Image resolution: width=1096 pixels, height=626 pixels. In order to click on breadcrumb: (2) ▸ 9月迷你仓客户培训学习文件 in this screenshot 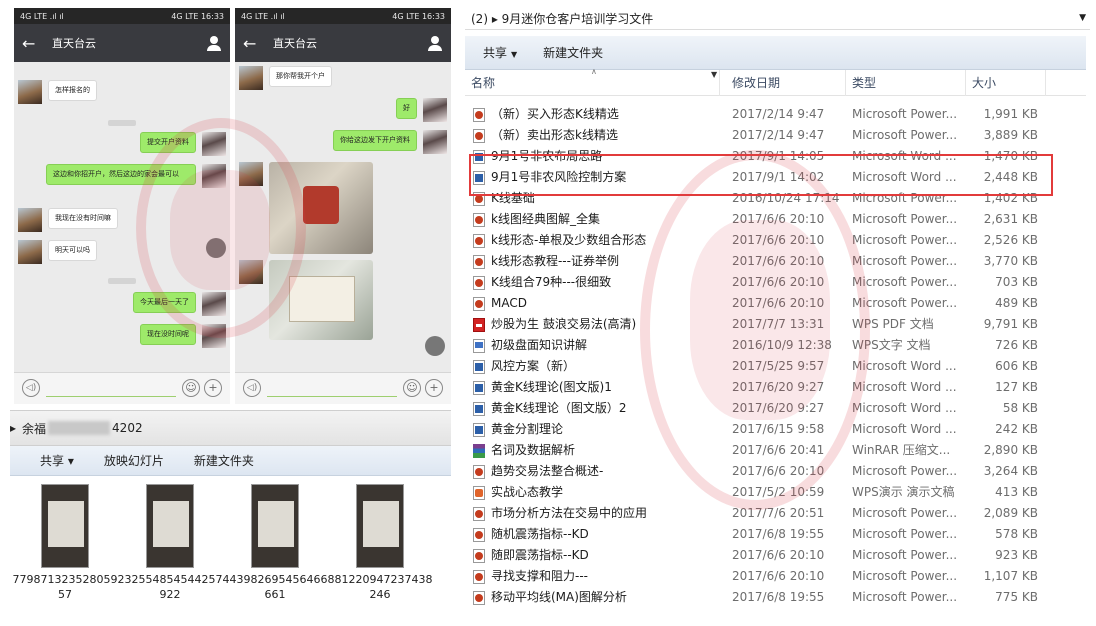, I will do `click(562, 18)`.